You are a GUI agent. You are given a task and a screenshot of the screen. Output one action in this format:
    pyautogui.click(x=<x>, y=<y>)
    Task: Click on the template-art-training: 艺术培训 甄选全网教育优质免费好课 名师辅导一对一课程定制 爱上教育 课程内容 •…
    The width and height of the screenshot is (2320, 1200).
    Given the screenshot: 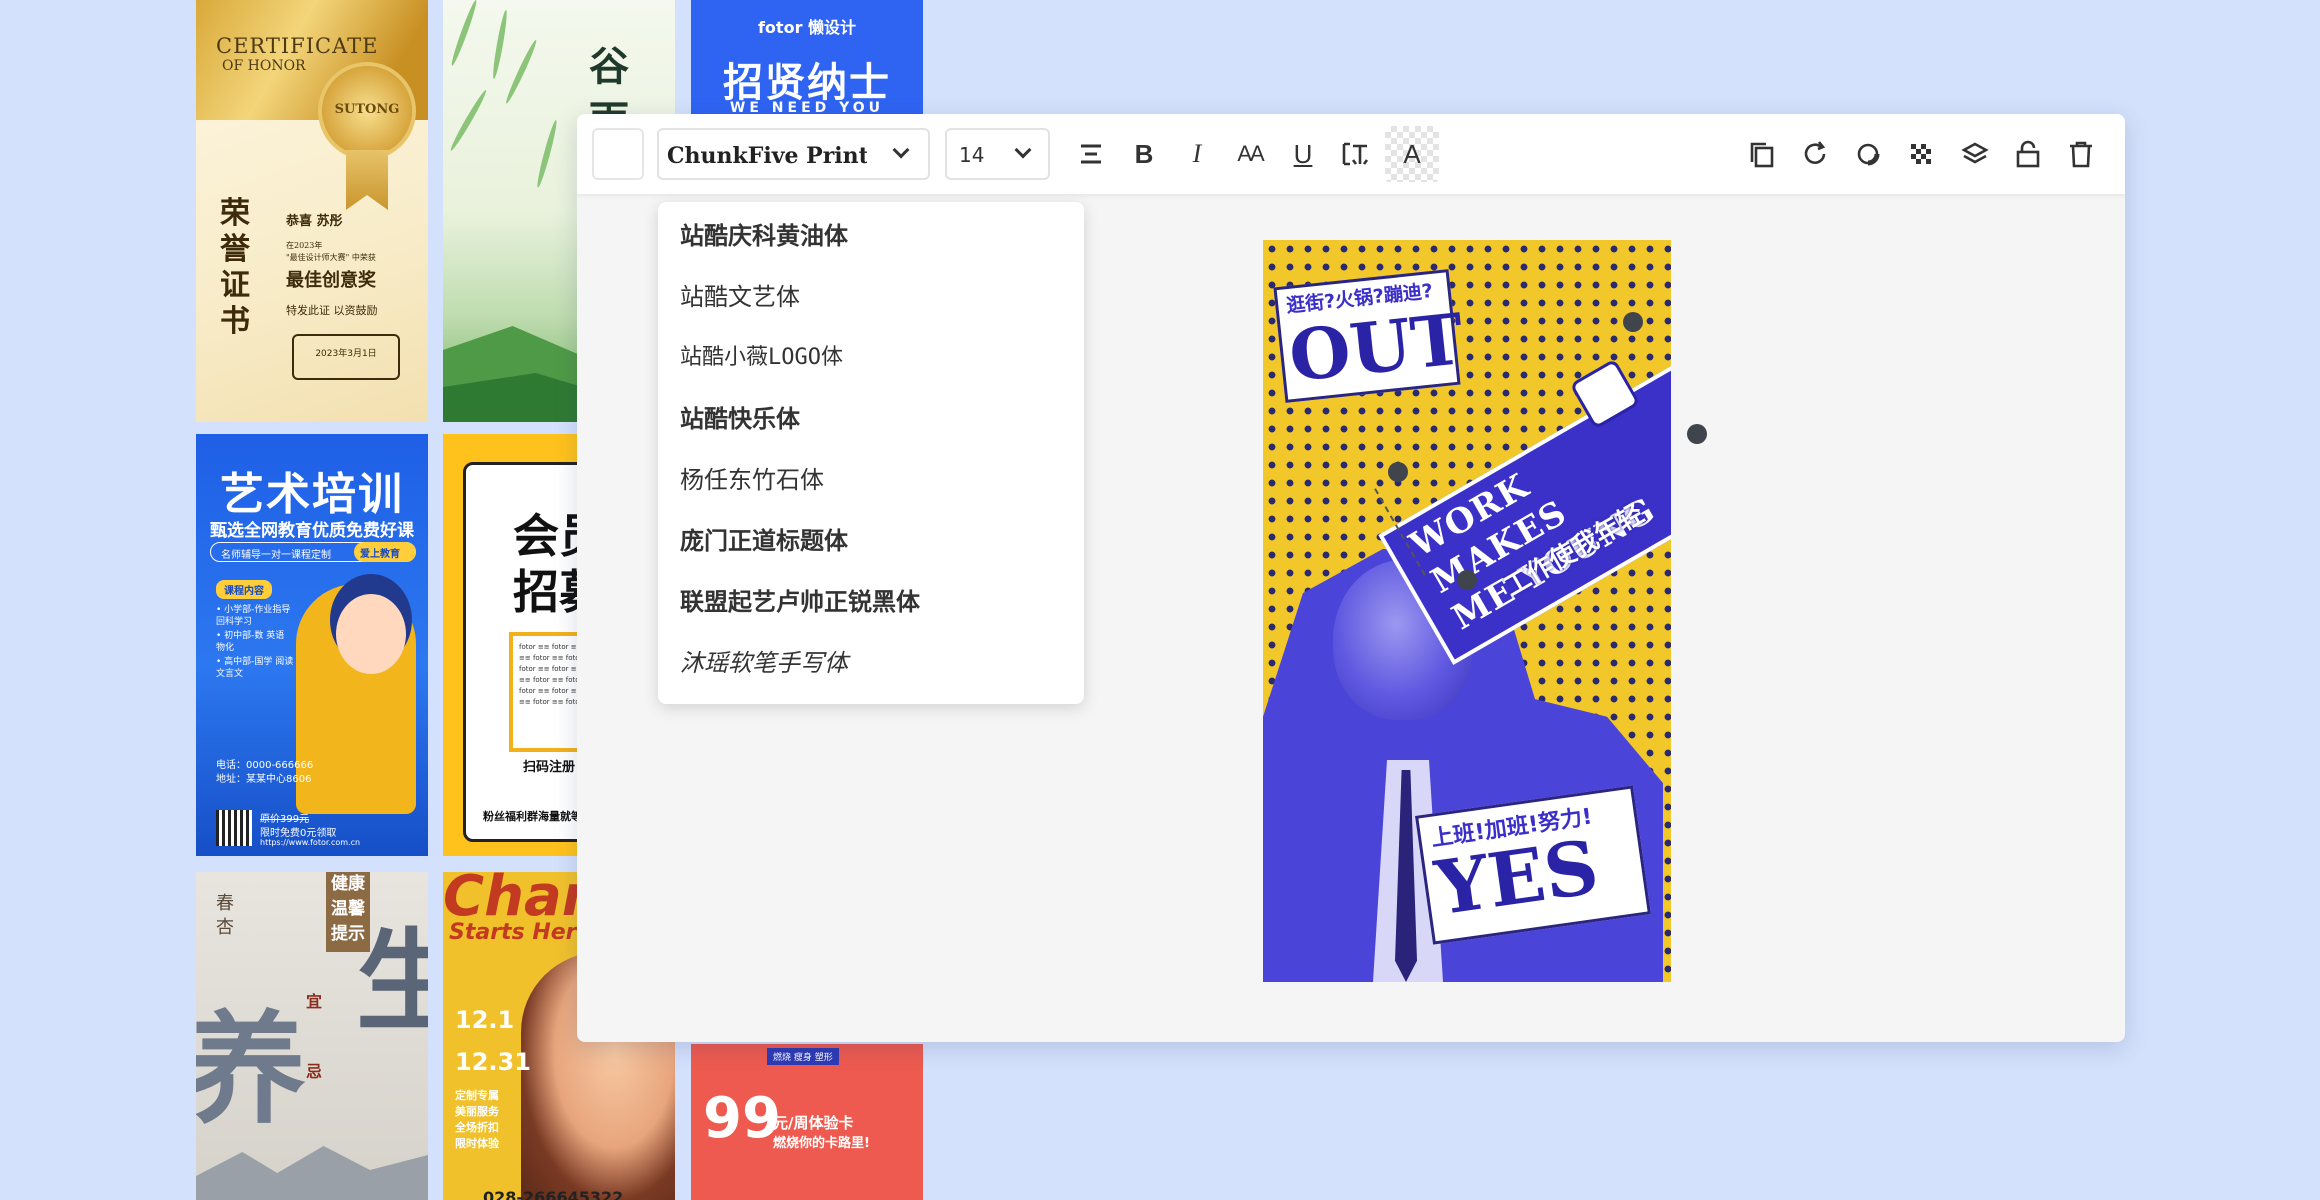 What is the action you would take?
    pyautogui.click(x=312, y=645)
    